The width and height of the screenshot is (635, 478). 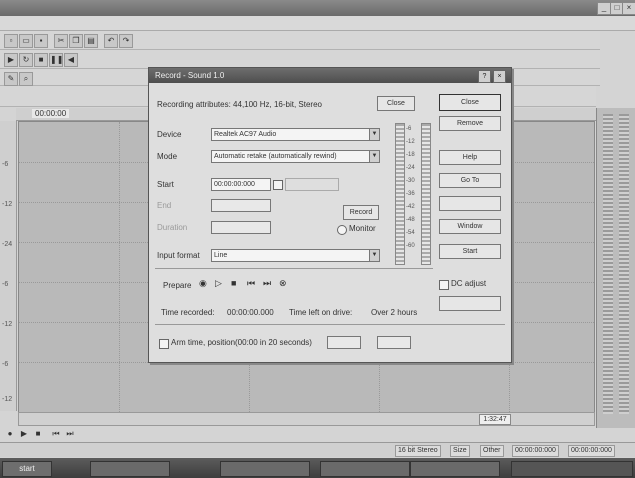 I want to click on close-button: ×, so click(x=628, y=8).